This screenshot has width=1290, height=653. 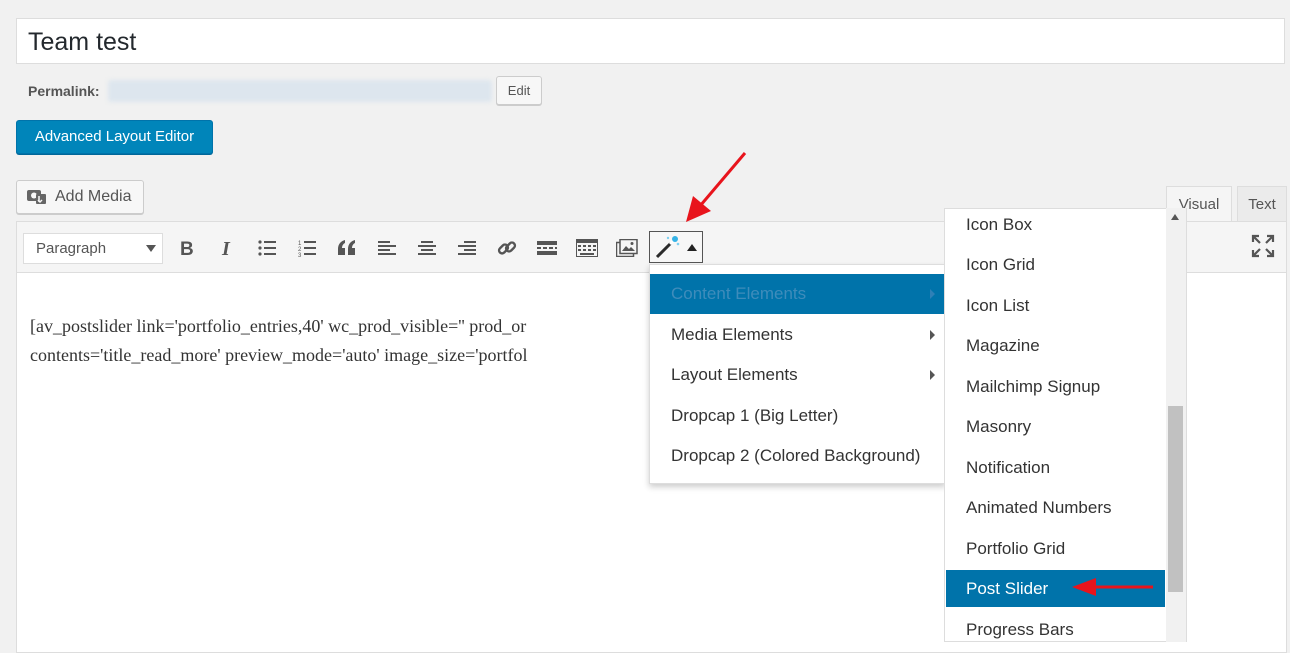 I want to click on svg-text: B, so click(x=187, y=248).